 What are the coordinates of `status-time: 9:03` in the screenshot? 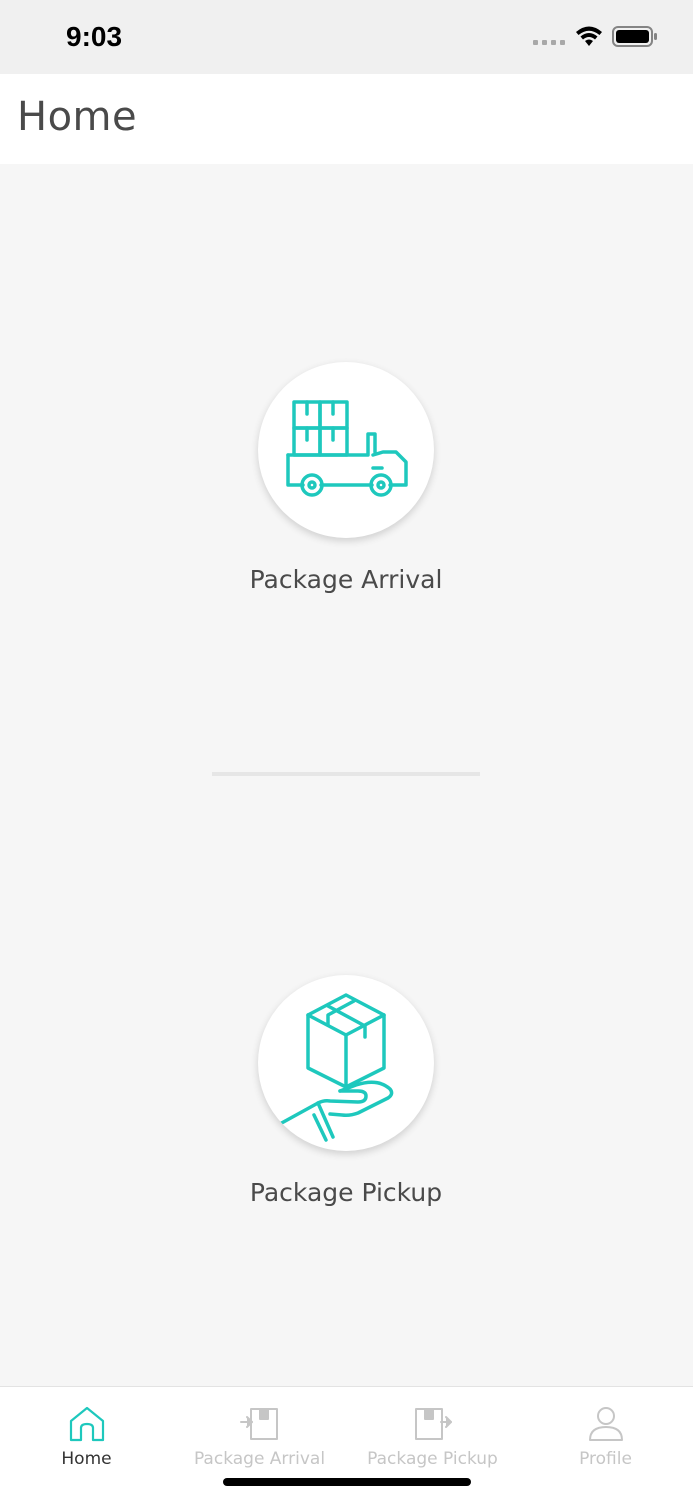 It's located at (94, 36).